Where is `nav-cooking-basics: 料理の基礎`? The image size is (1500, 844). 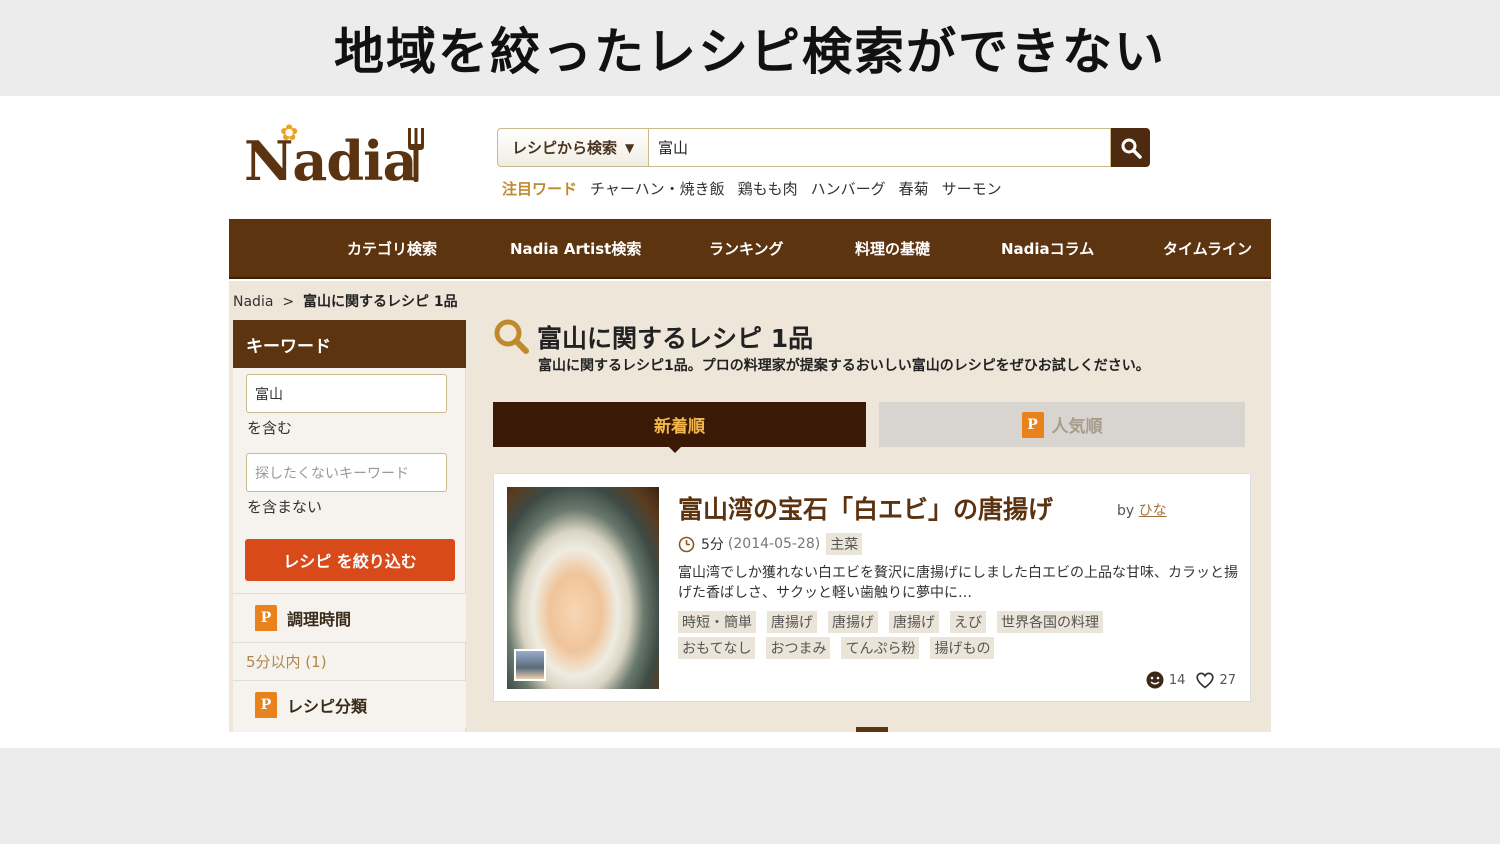 nav-cooking-basics: 料理の基礎 is located at coordinates (892, 248).